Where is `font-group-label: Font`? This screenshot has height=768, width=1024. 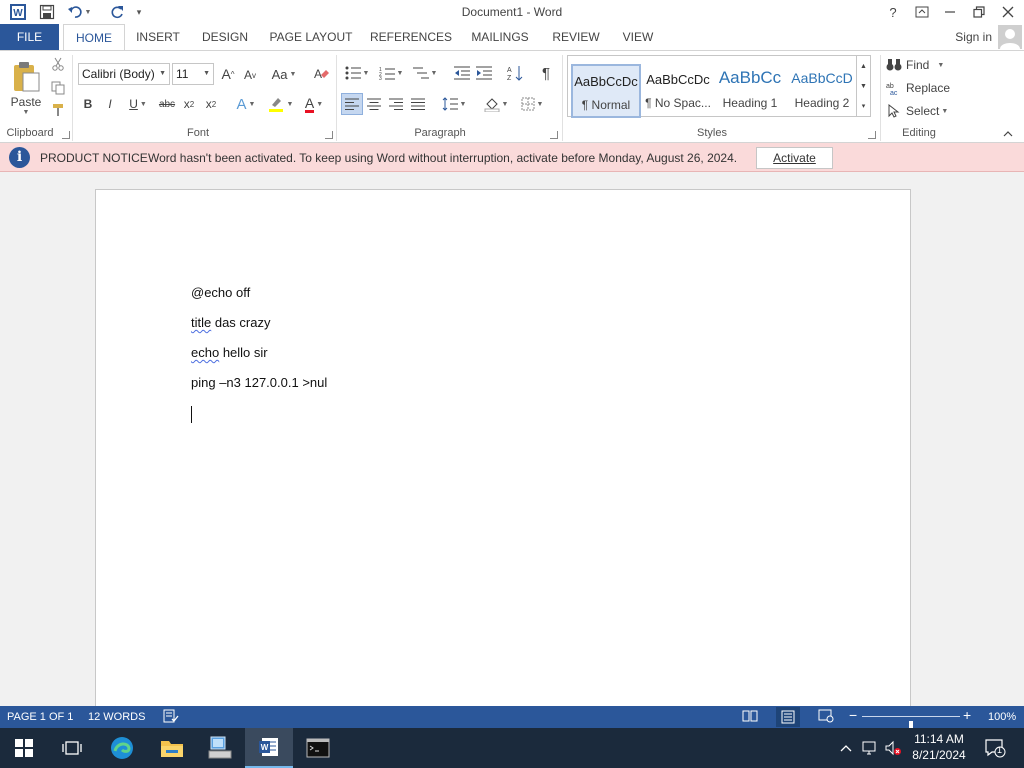 font-group-label: Font is located at coordinates (197, 133).